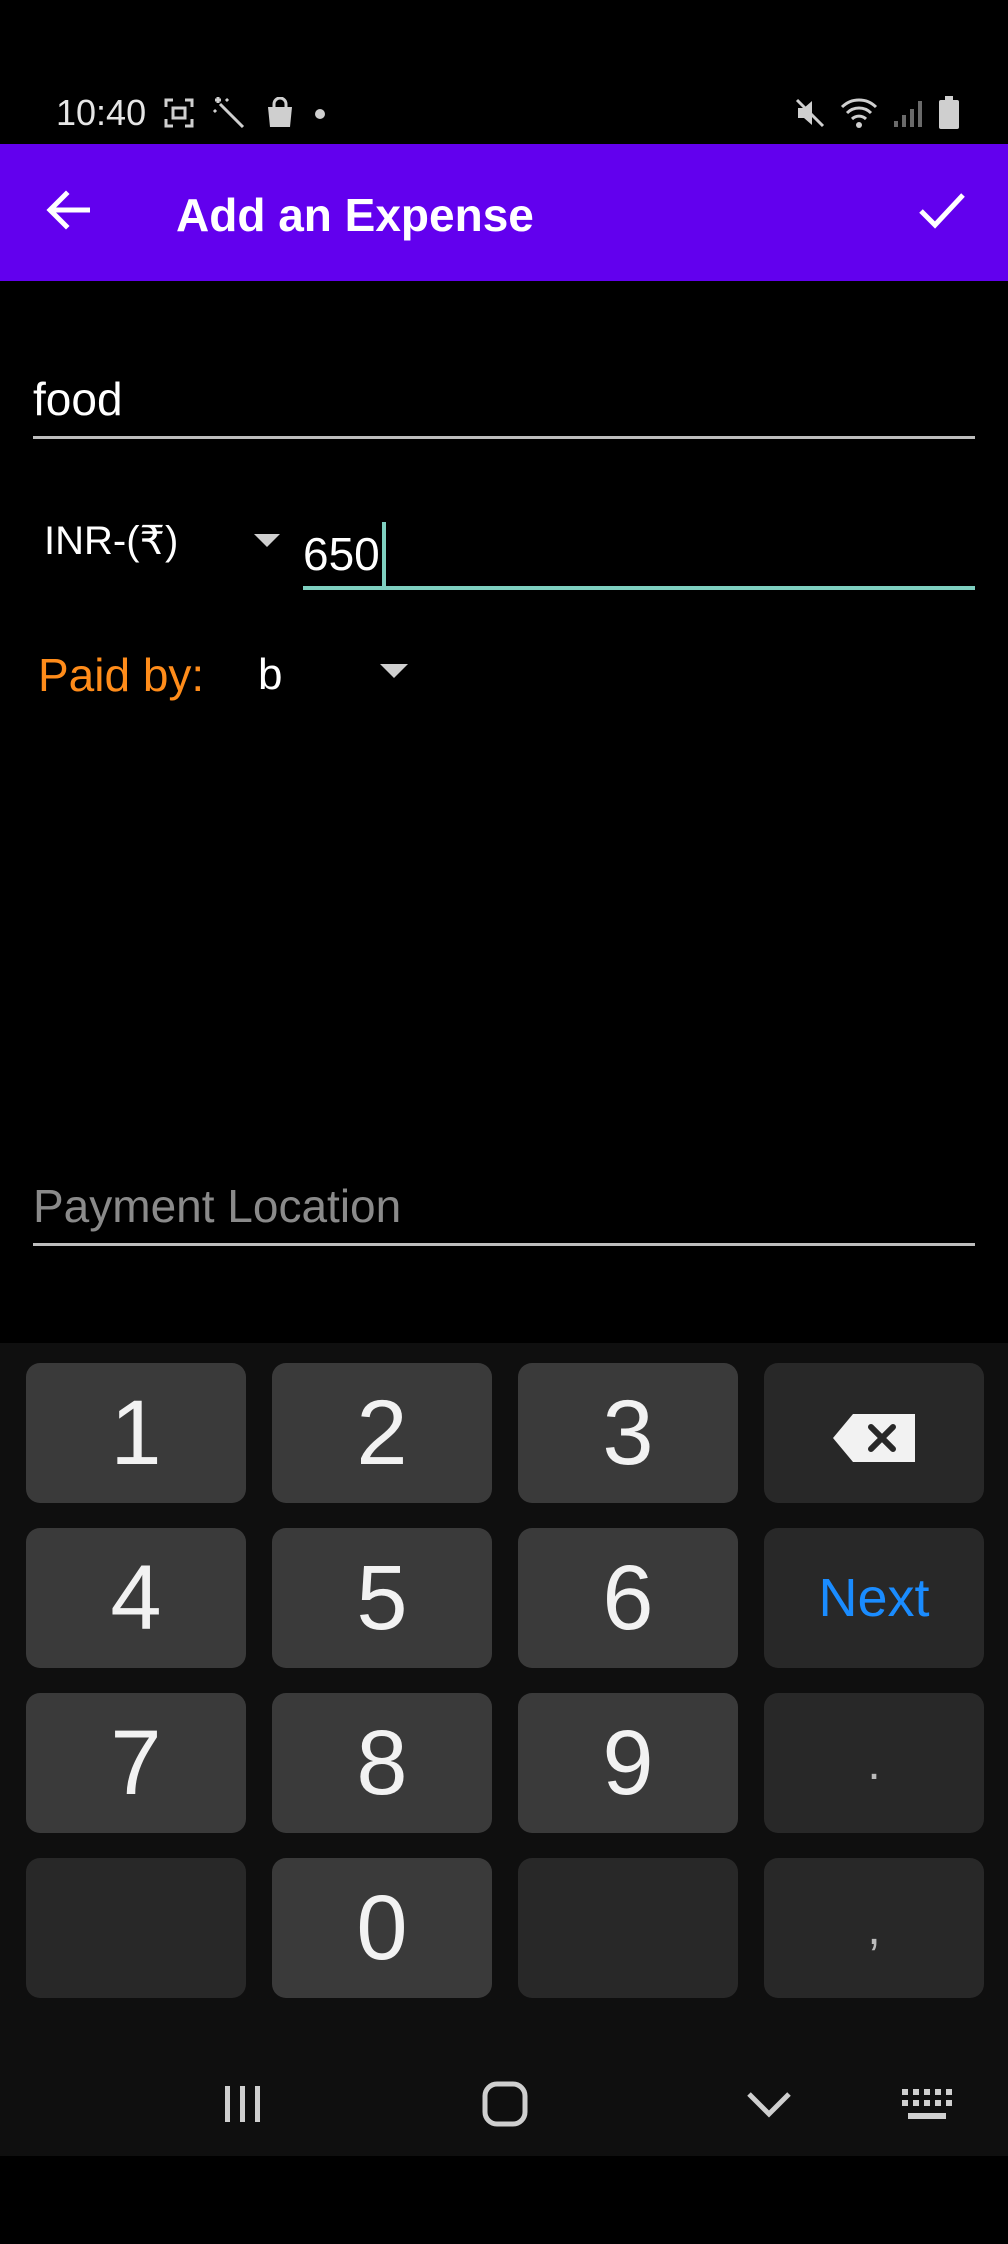 The width and height of the screenshot is (1008, 2244). What do you see at coordinates (382, 1763) in the screenshot?
I see `key-8: 8` at bounding box center [382, 1763].